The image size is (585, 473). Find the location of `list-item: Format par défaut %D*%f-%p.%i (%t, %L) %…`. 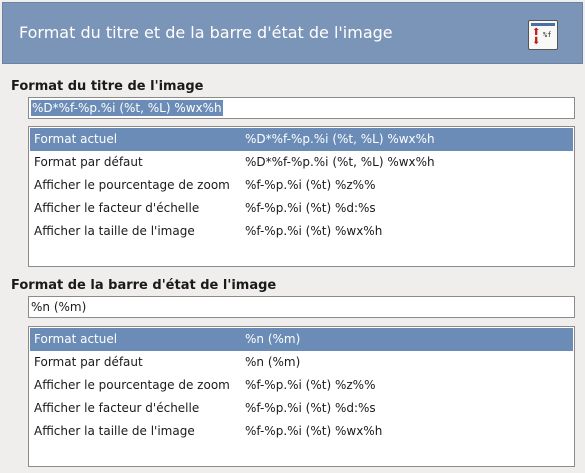

list-item: Format par défaut %D*%f-%p.%i (%t, %L) %… is located at coordinates (301, 162).